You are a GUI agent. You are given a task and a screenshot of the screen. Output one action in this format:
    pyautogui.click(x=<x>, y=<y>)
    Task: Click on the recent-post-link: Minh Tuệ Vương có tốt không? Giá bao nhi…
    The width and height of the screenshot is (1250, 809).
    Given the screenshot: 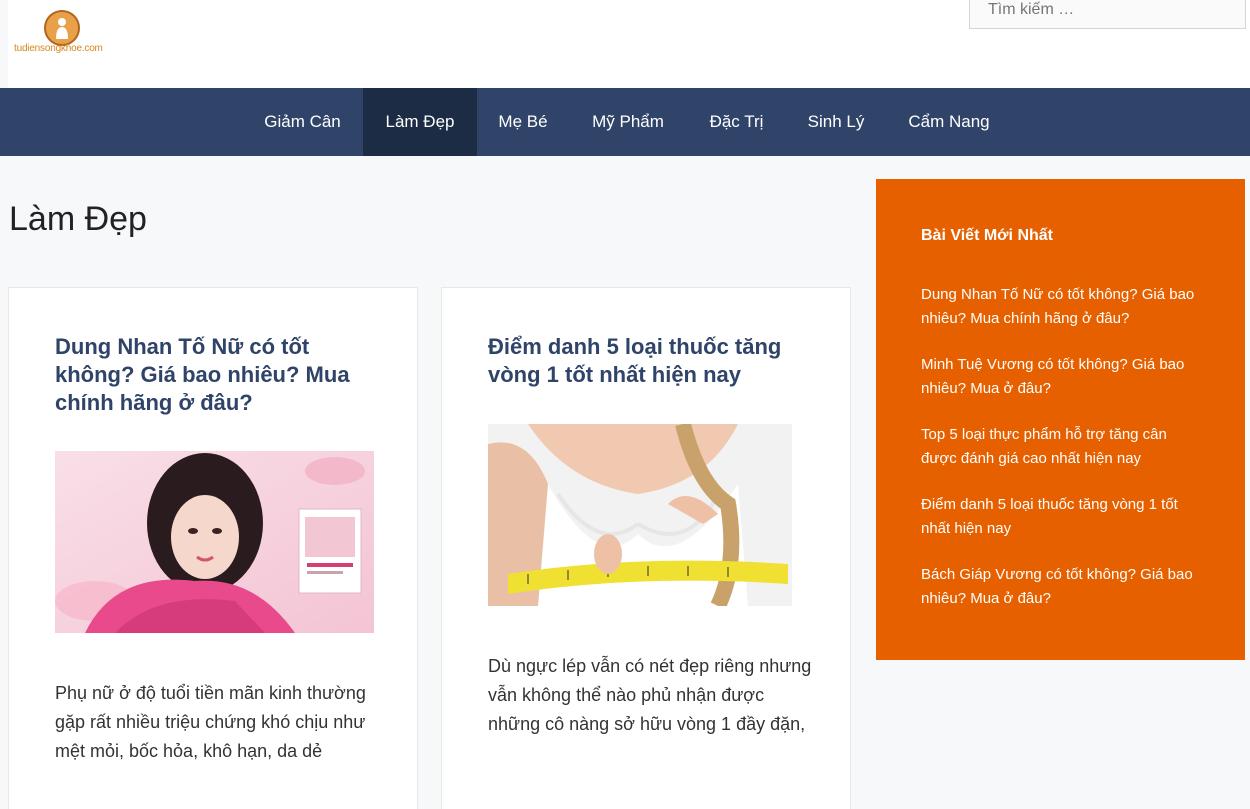 What is the action you would take?
    pyautogui.click(x=1052, y=376)
    